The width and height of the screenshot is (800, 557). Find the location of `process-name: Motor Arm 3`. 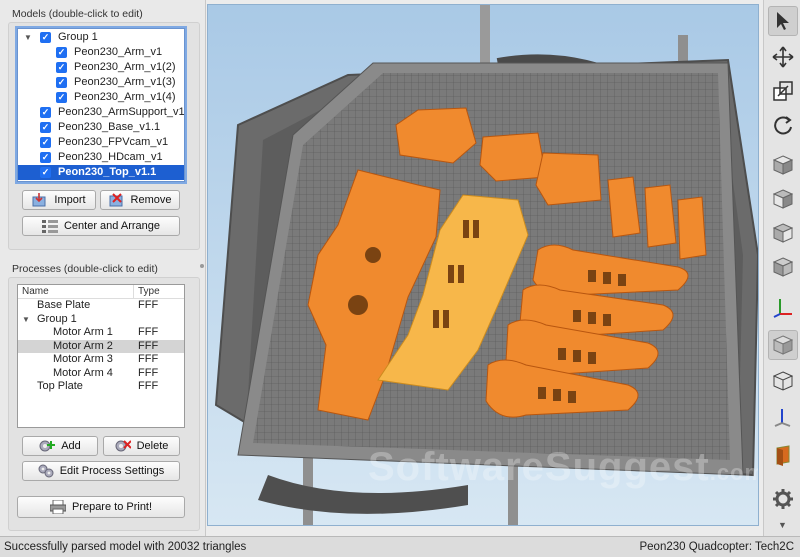

process-name: Motor Arm 3 is located at coordinates (83, 359).